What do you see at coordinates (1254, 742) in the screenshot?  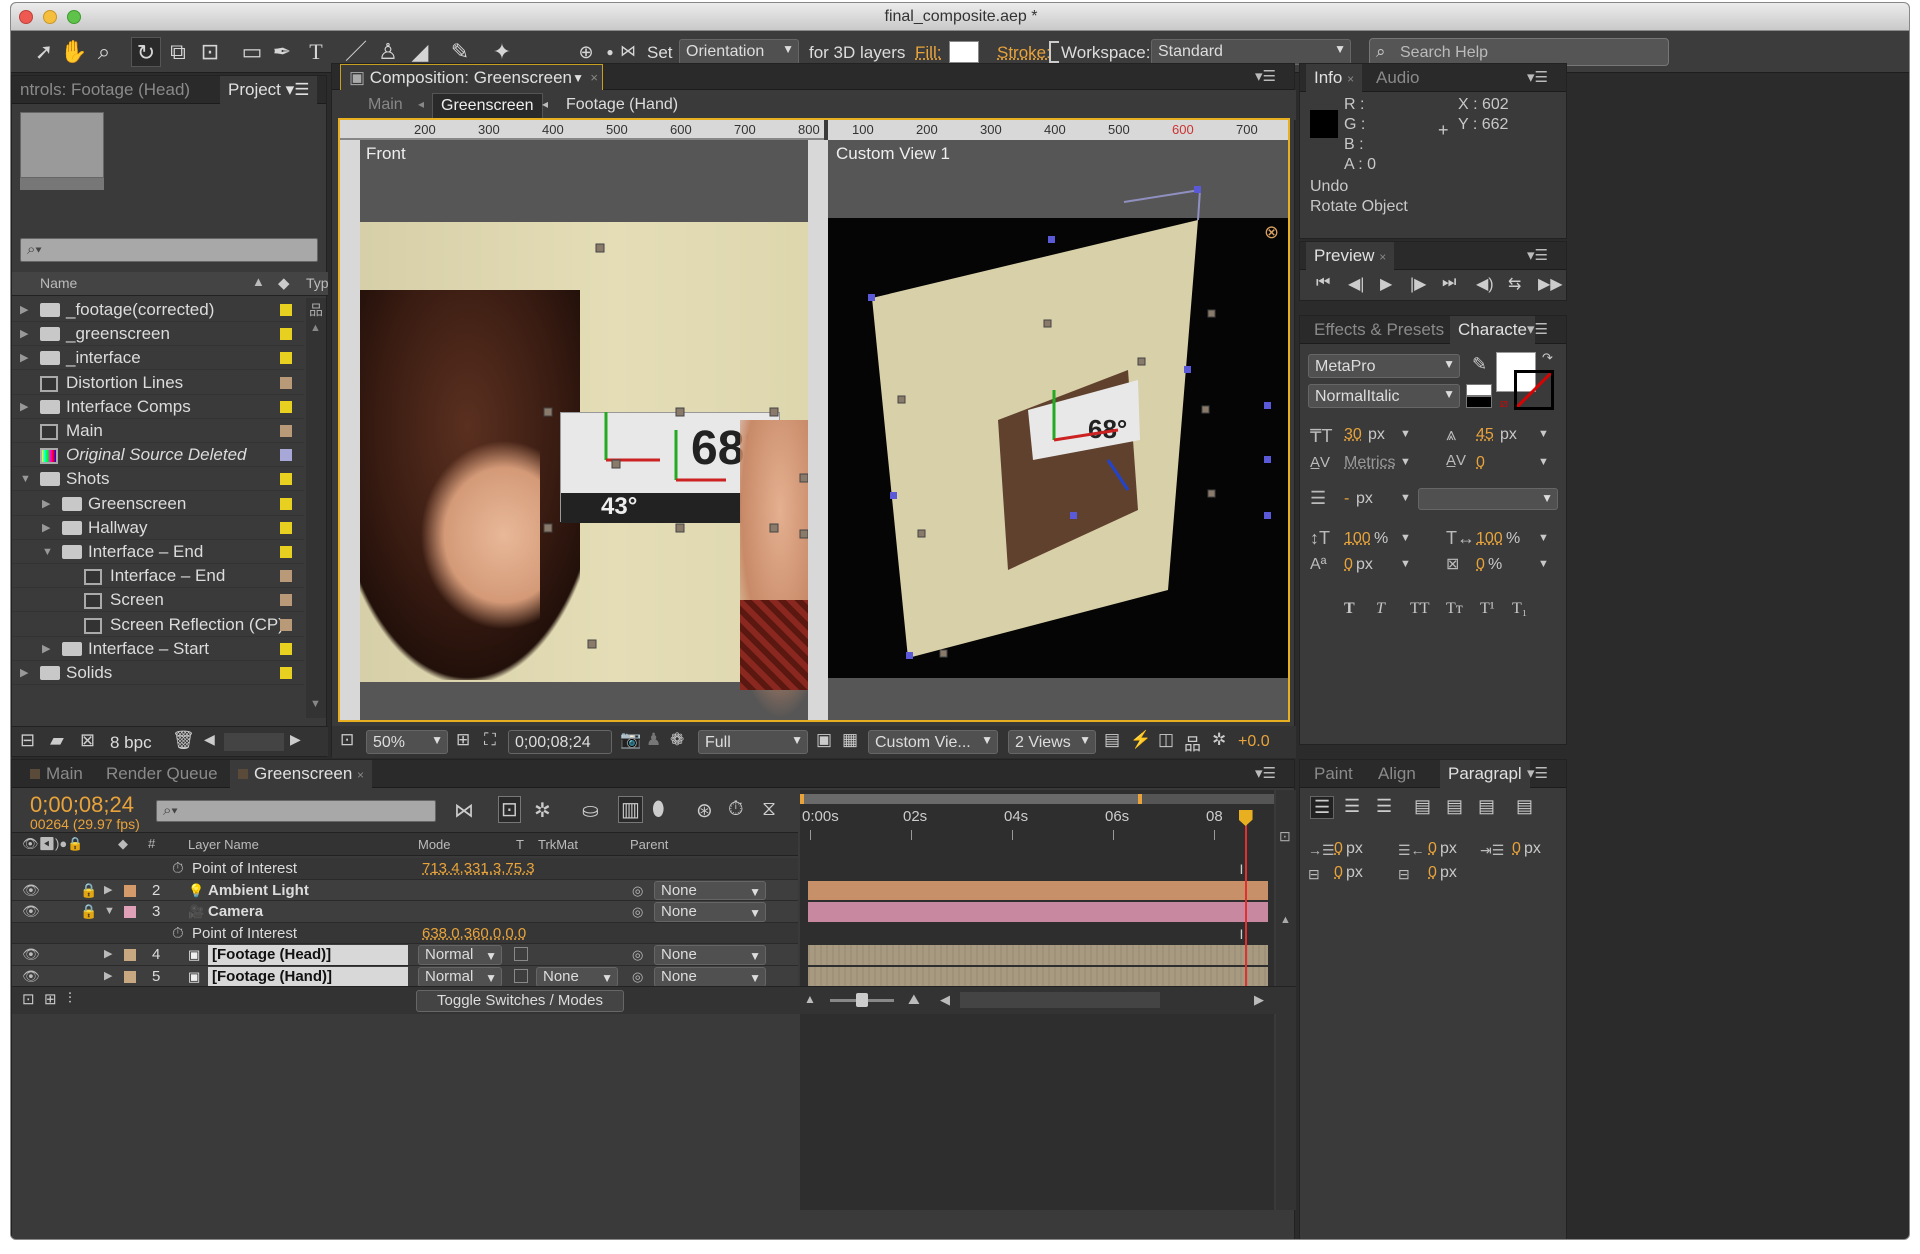 I see `exposure-value: +0.0` at bounding box center [1254, 742].